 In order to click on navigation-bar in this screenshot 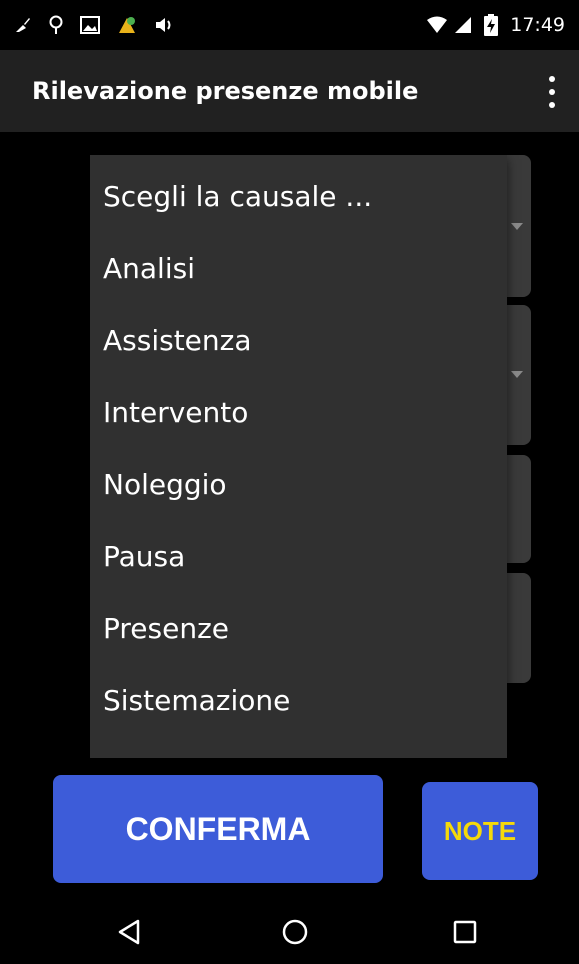, I will do `click(289, 930)`.